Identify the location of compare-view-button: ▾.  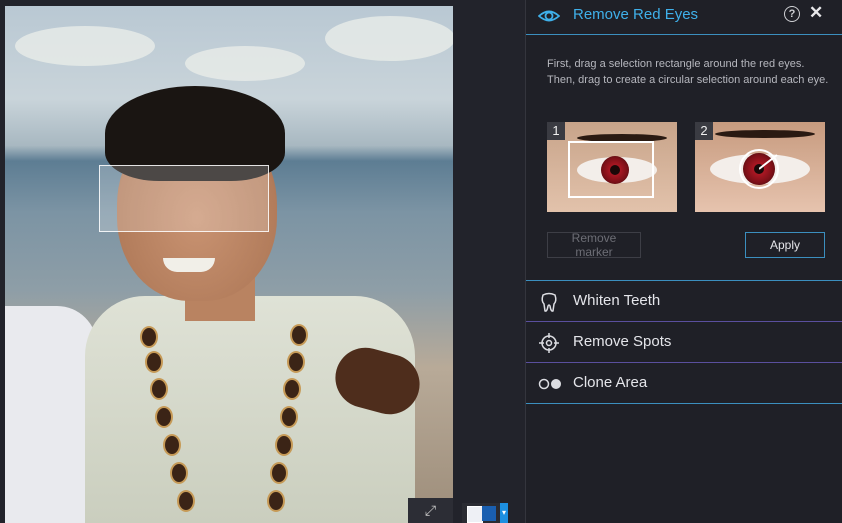
(485, 513).